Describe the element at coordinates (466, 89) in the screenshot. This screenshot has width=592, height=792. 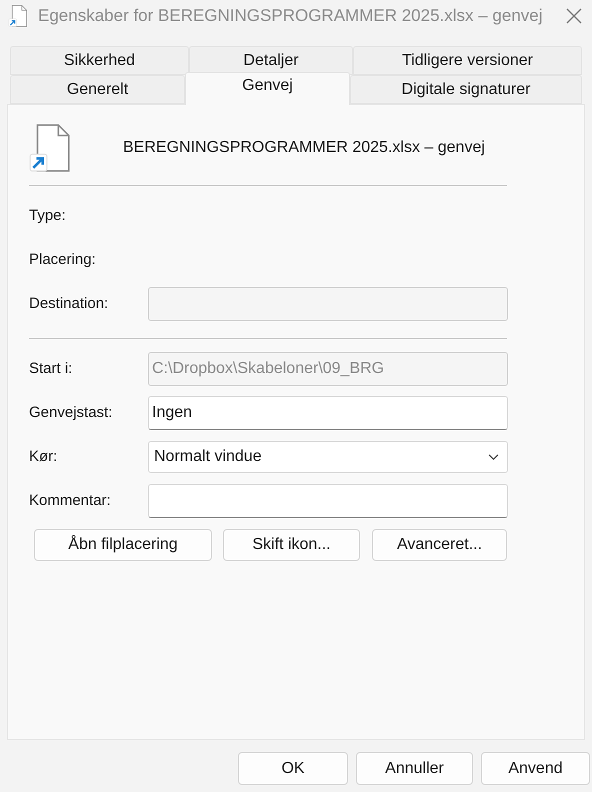
I see `tab: Digitale signaturer` at that location.